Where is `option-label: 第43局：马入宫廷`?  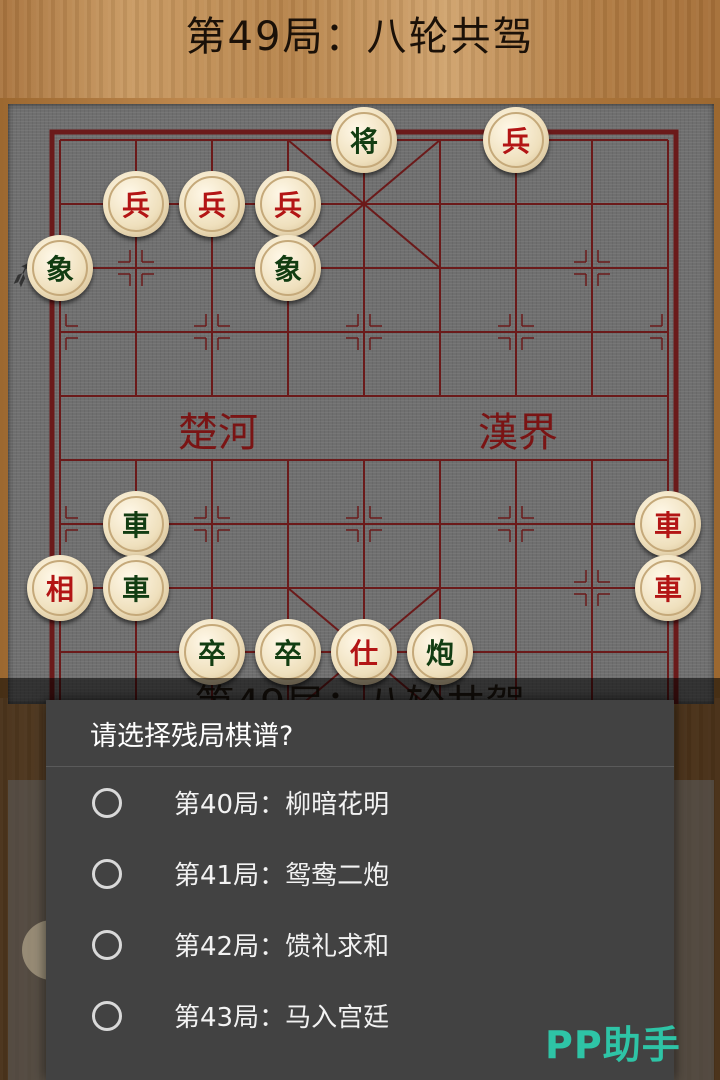
option-label: 第43局：马入宫廷 is located at coordinates (282, 1018).